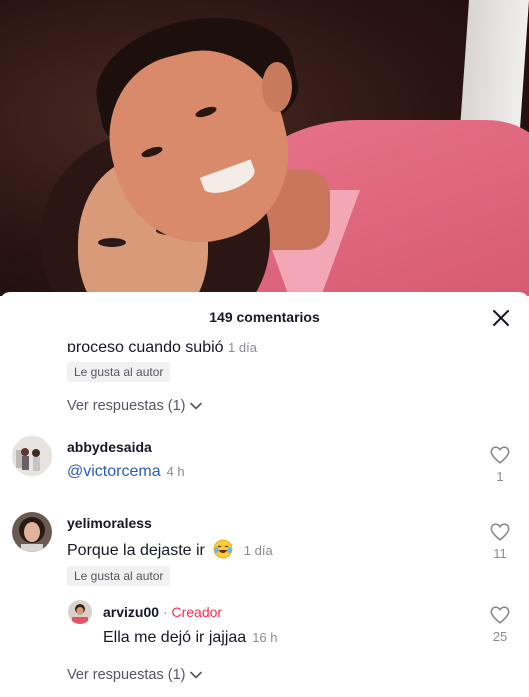  Describe the element at coordinates (131, 612) in the screenshot. I see `reply-username-text: arvizu00` at that location.